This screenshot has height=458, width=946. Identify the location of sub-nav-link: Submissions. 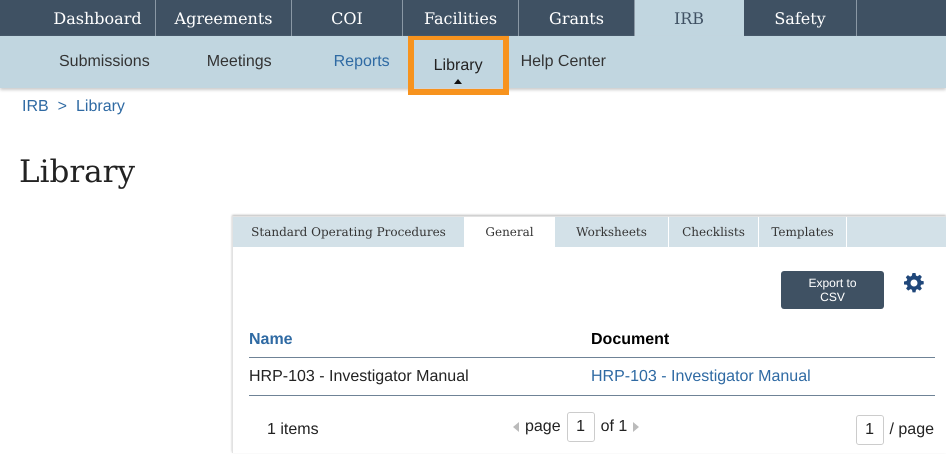
(104, 62).